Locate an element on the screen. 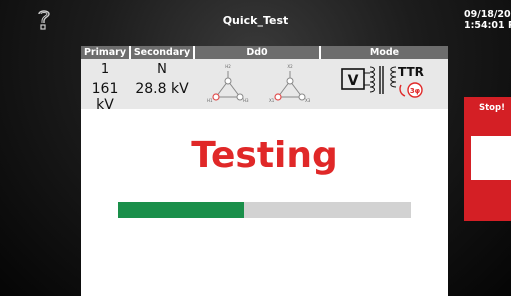  mode-ttr-icon: V TTR 3φ is located at coordinates (382, 81).